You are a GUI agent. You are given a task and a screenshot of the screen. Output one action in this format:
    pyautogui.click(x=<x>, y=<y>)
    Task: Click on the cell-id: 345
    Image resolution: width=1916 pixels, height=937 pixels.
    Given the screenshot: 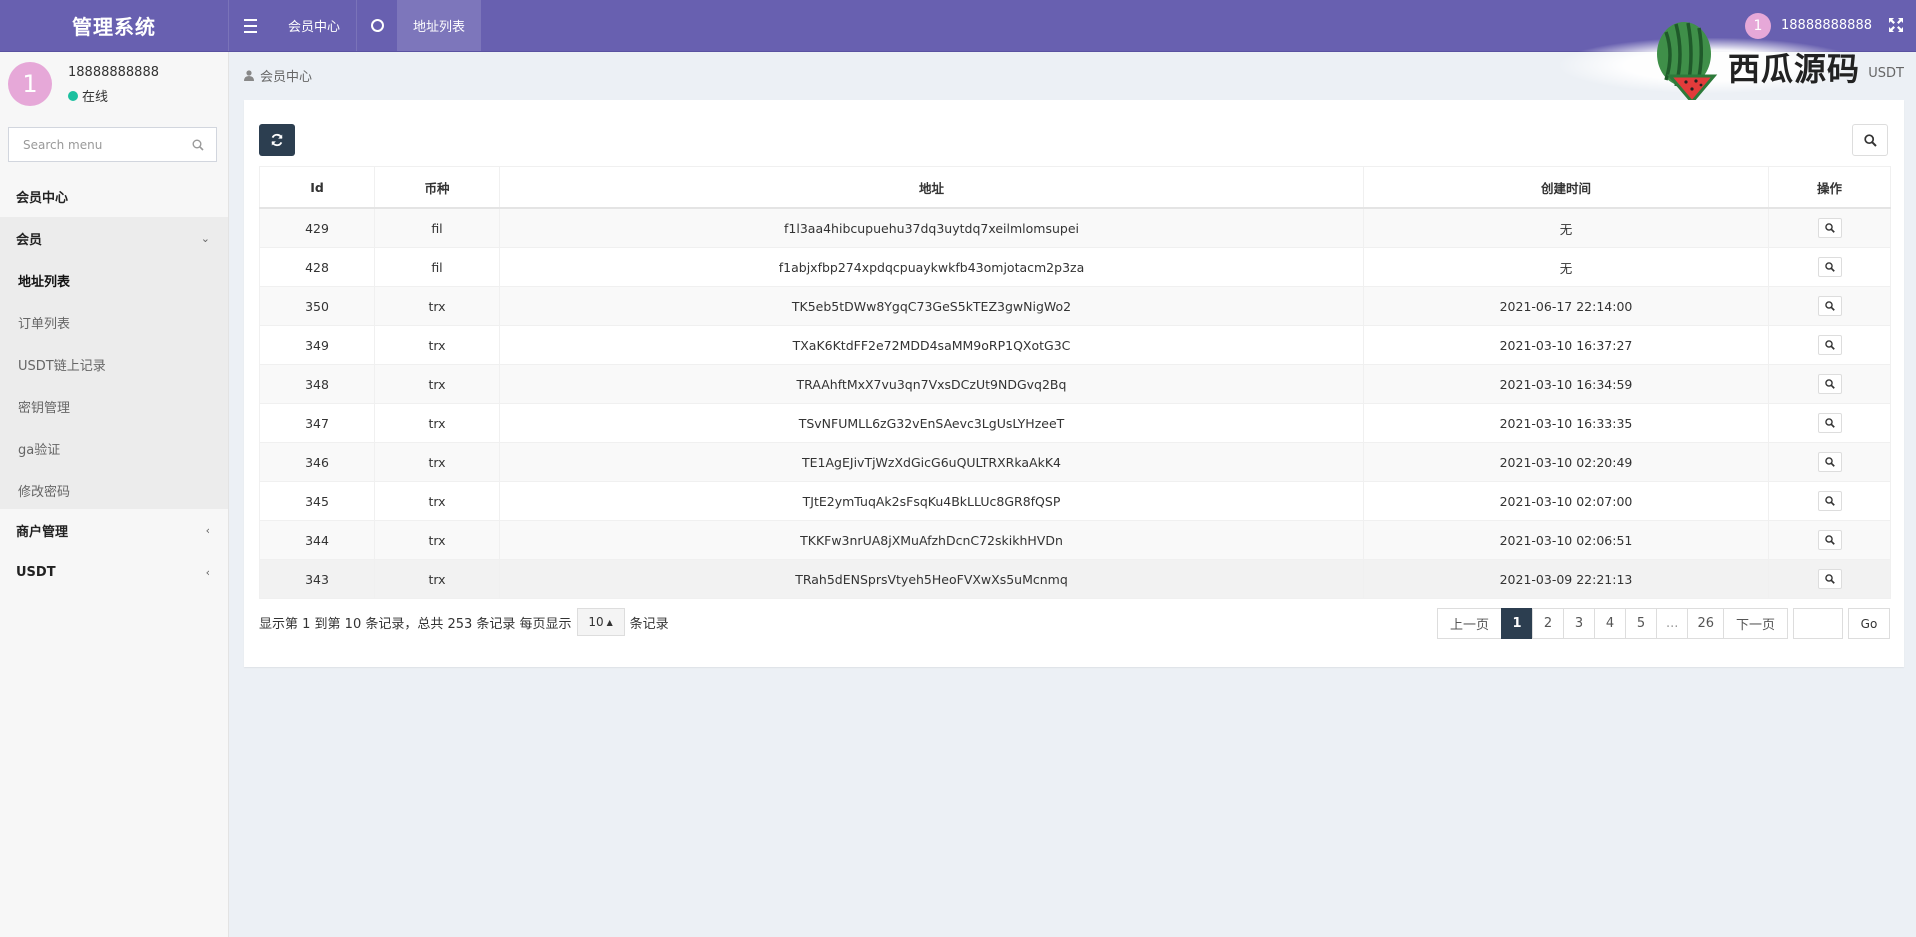 What is the action you would take?
    pyautogui.click(x=317, y=501)
    